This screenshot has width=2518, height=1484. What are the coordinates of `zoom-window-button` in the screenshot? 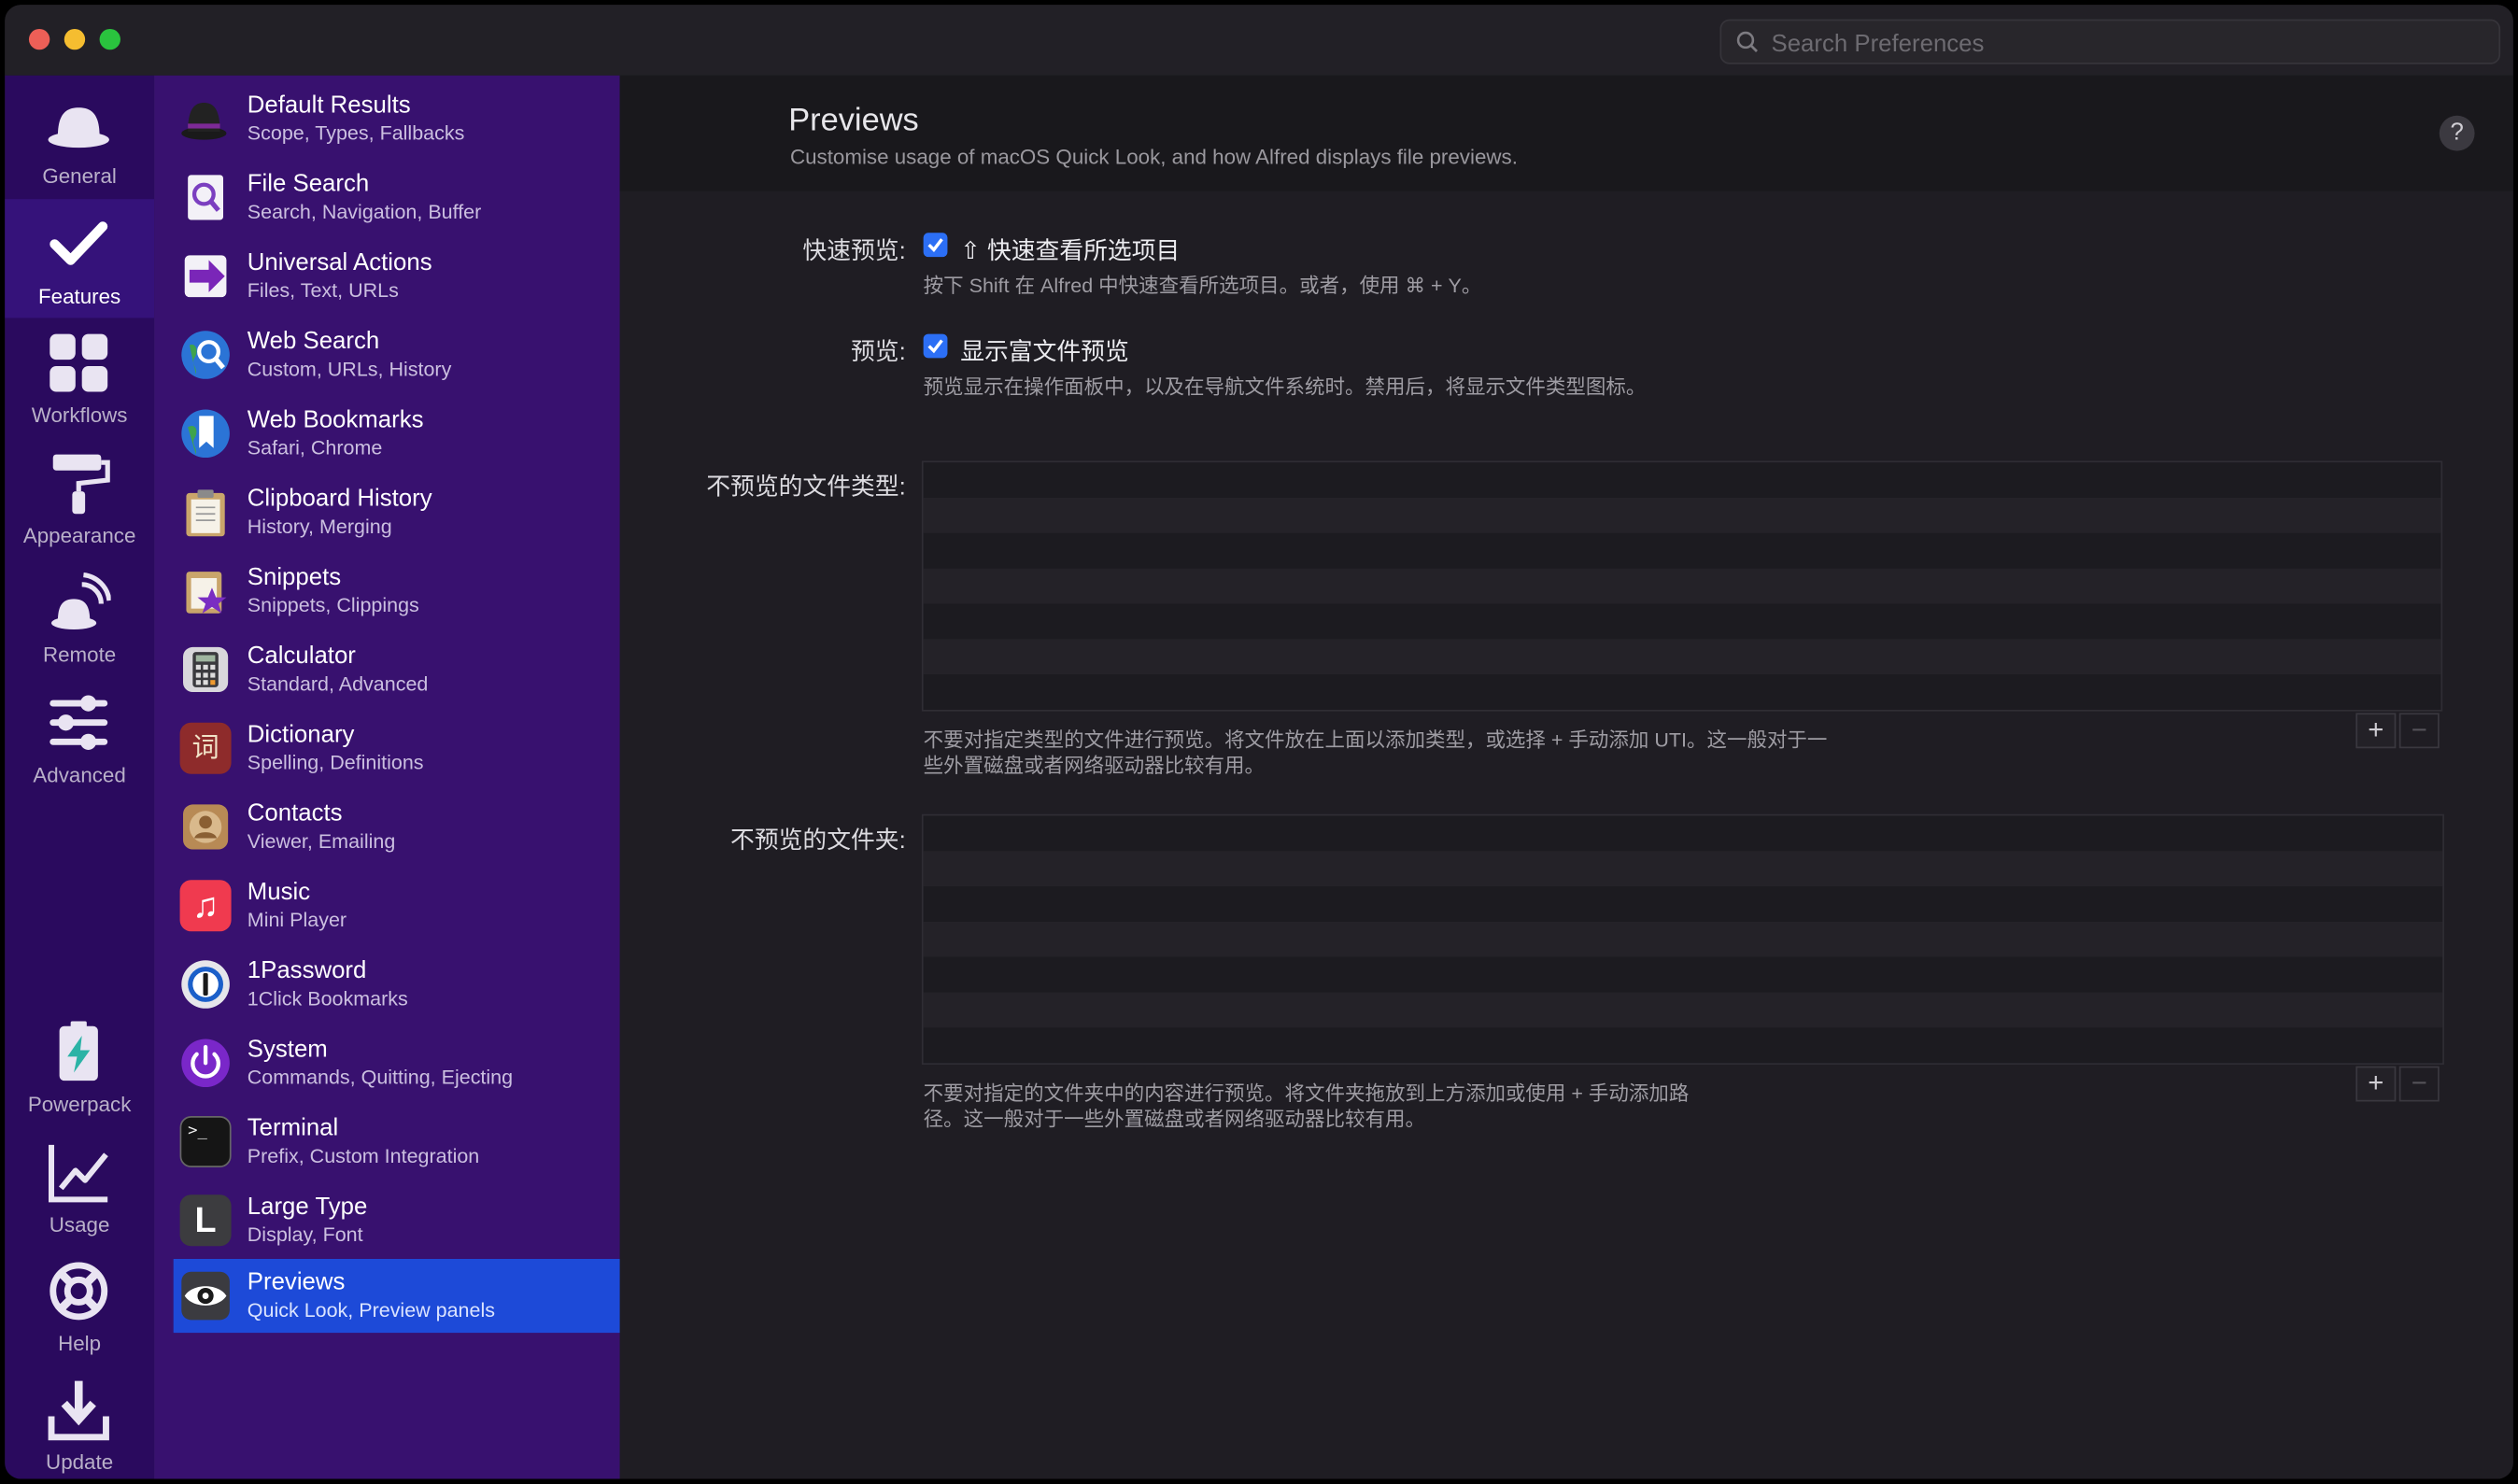 It's located at (109, 39).